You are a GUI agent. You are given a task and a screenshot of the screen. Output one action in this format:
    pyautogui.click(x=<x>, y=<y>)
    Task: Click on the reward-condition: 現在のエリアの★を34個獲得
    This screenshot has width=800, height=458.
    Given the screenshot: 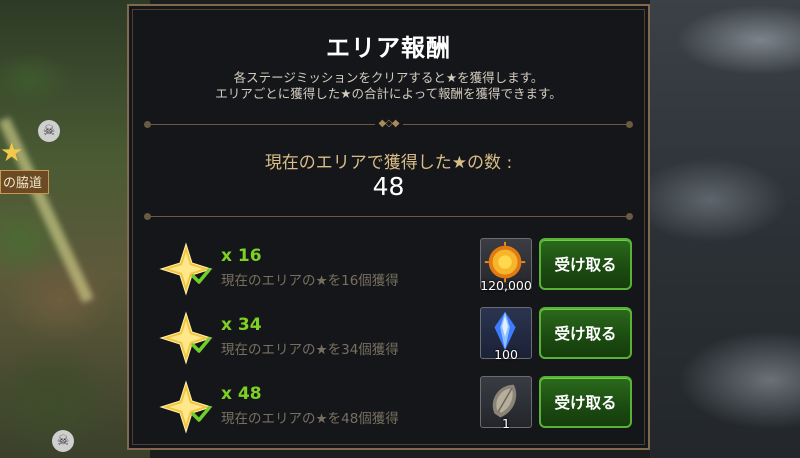 What is the action you would take?
    pyautogui.click(x=310, y=350)
    